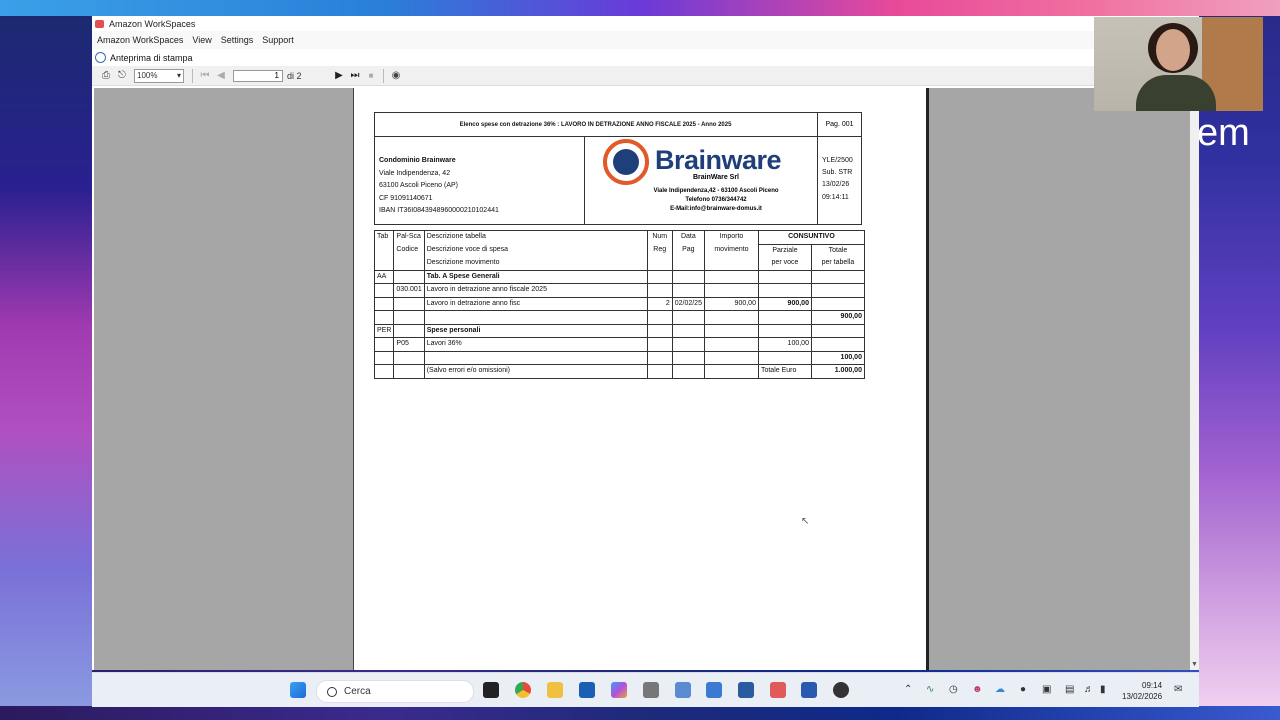  I want to click on calculator-icon, so click(651, 690).